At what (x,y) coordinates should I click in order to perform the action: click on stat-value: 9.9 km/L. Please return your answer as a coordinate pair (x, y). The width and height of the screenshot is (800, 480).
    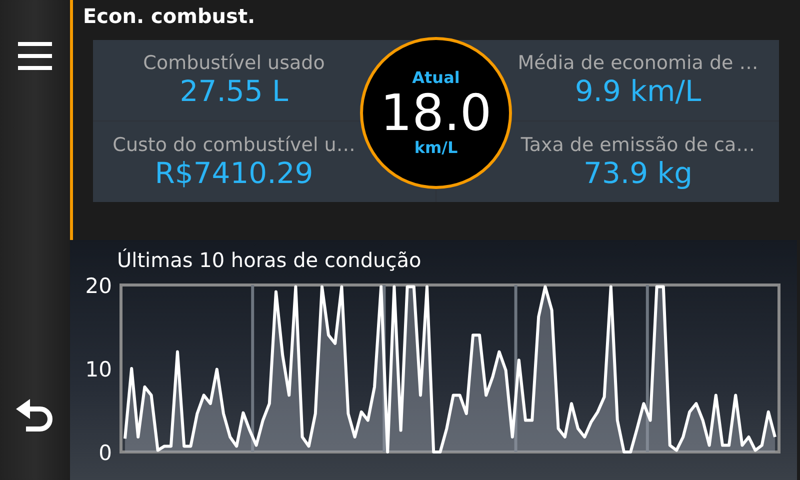
    Looking at the image, I should click on (638, 91).